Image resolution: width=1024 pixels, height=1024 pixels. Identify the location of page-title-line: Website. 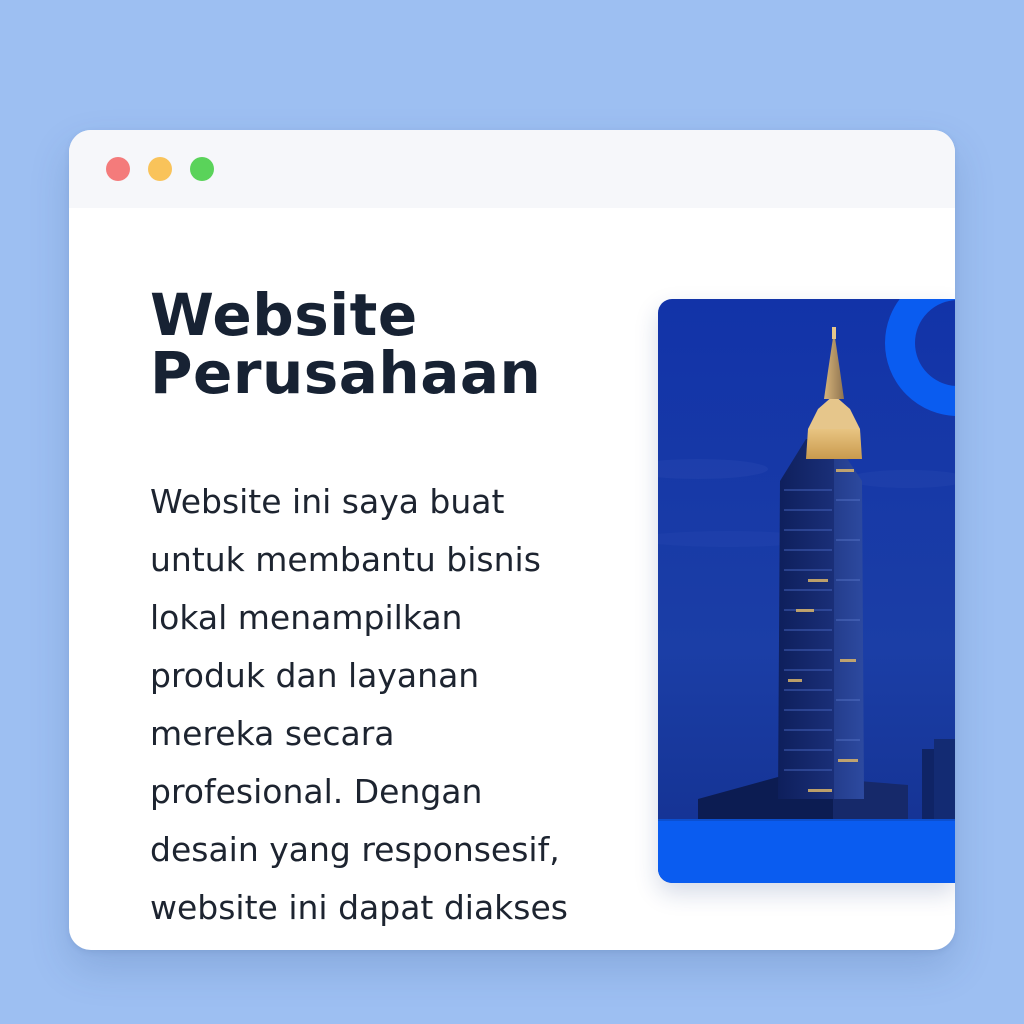
(284, 315).